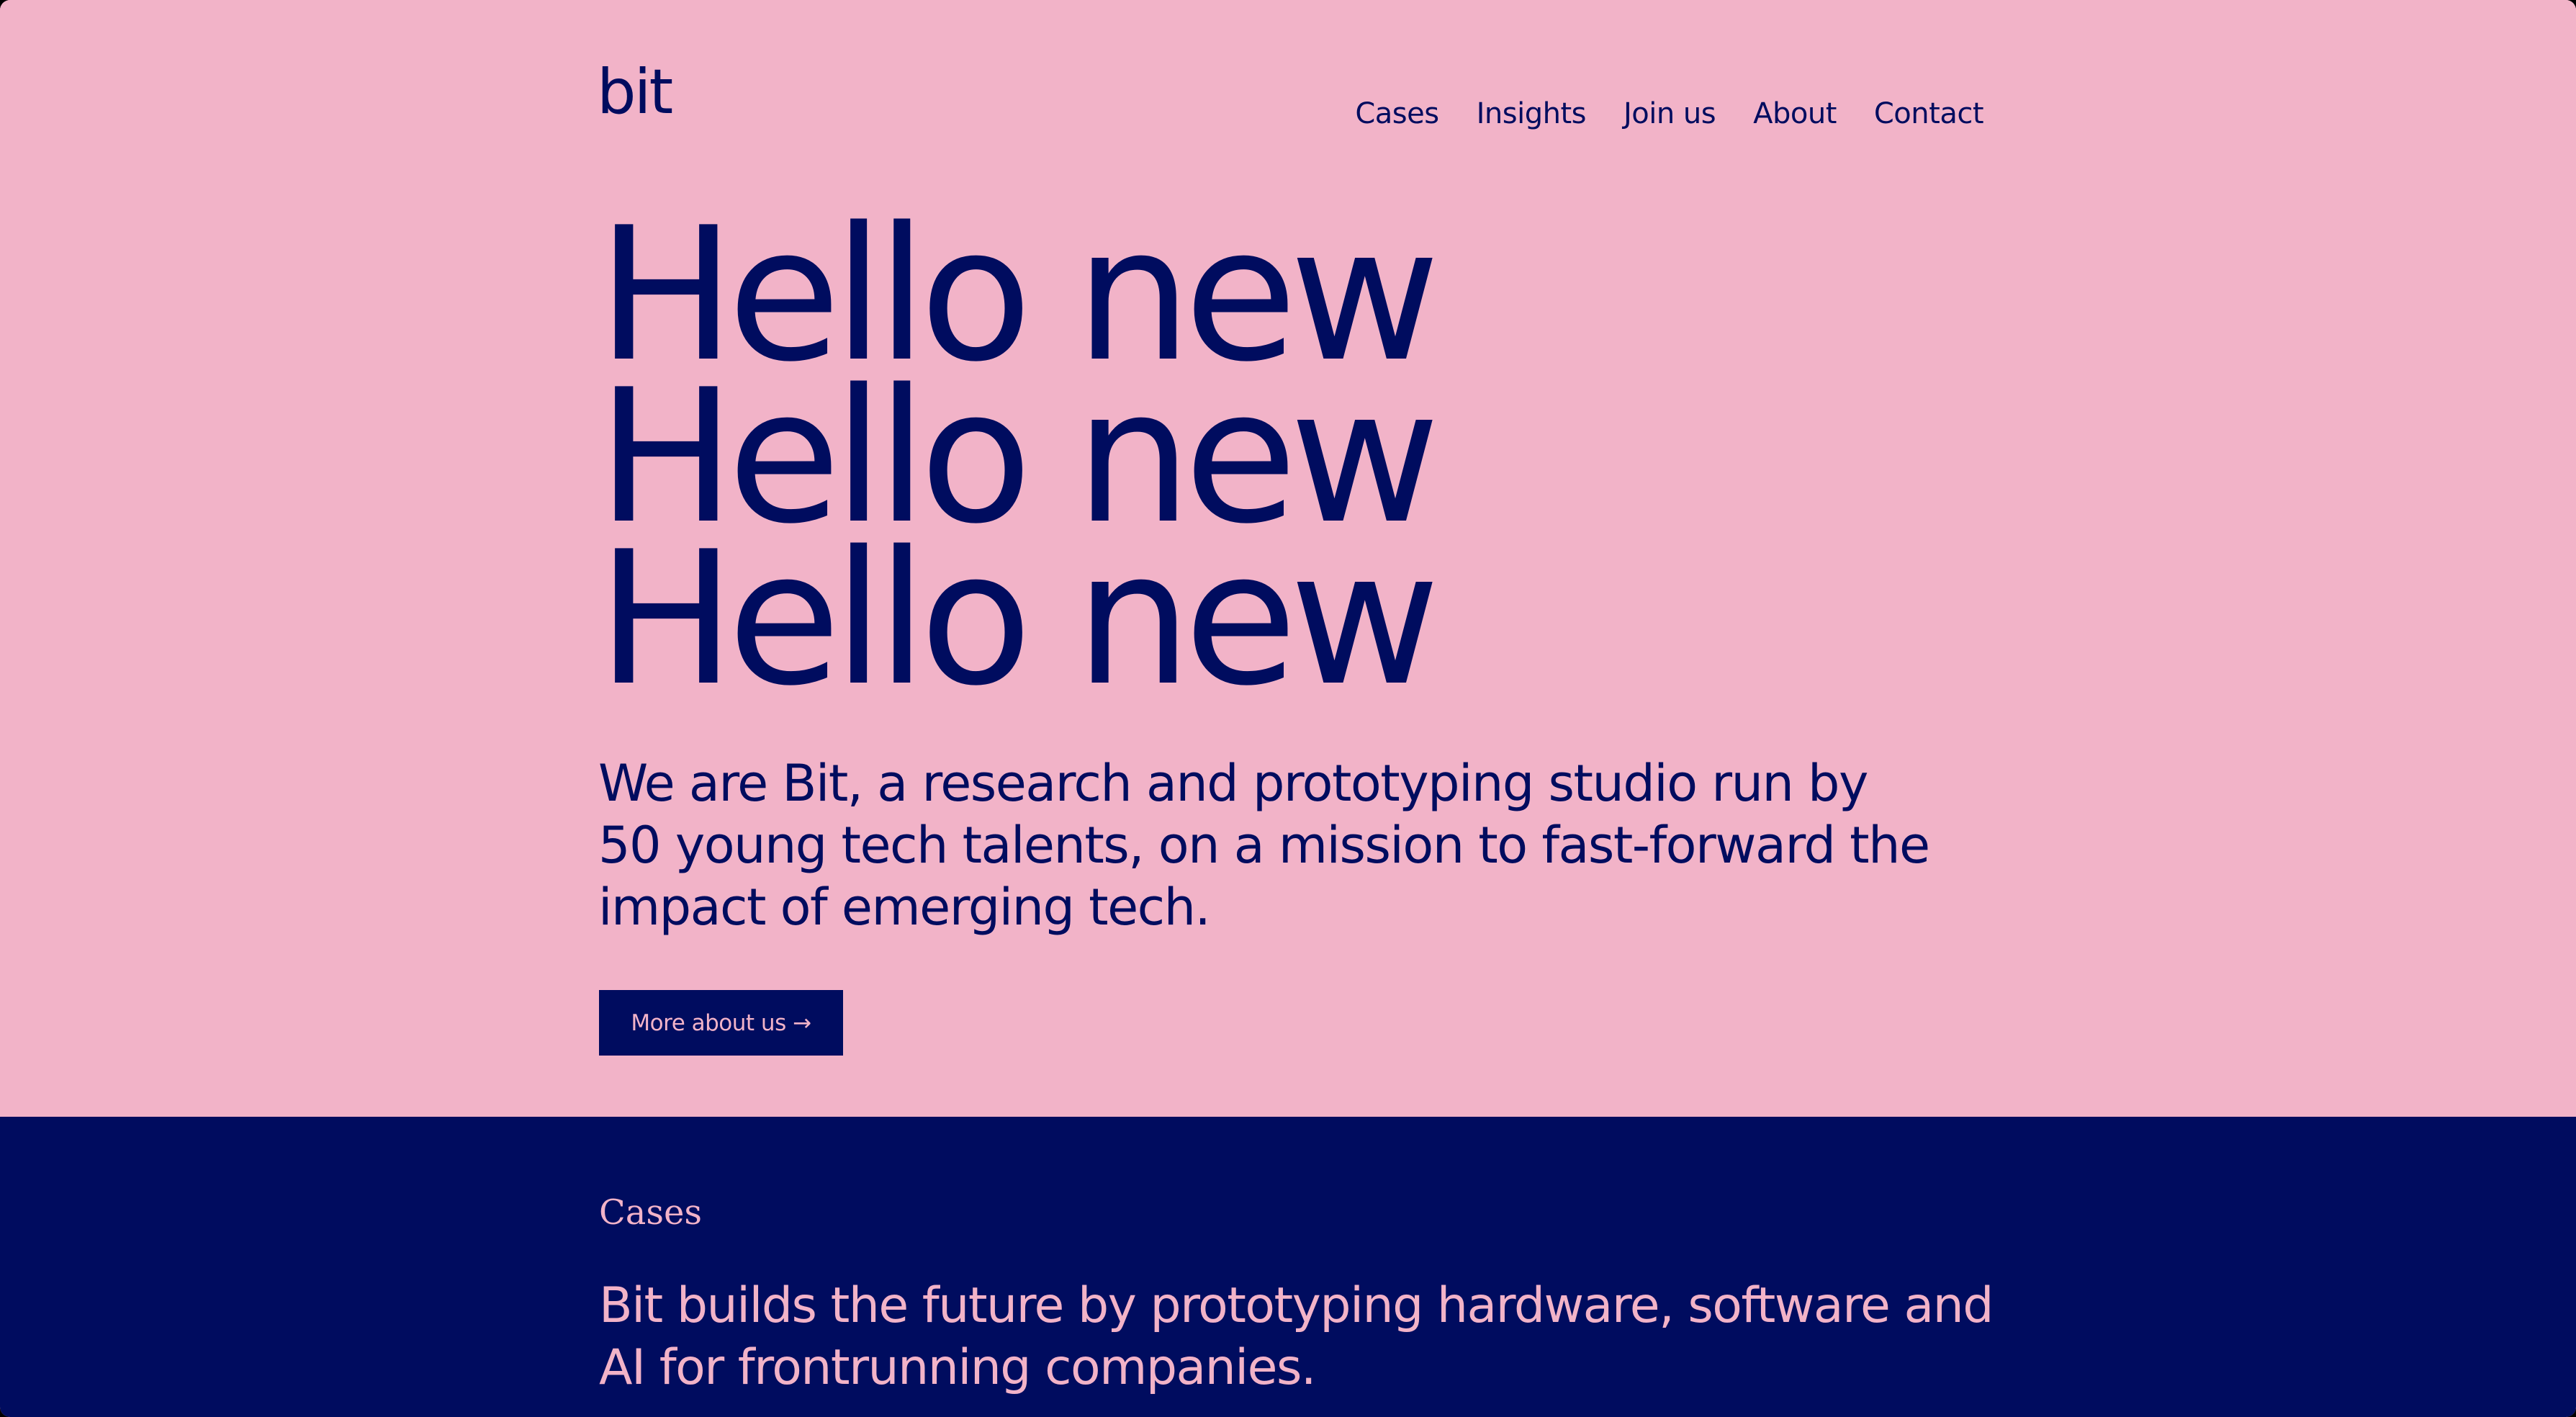  What do you see at coordinates (1532, 113) in the screenshot?
I see `nav-link-insights: Insights` at bounding box center [1532, 113].